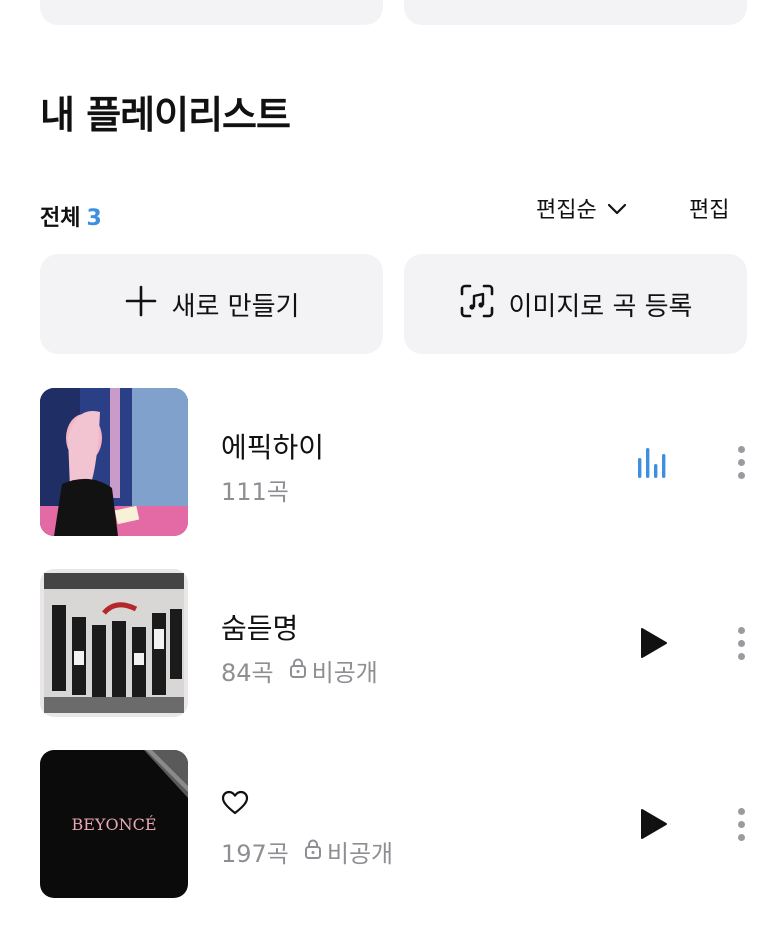 The width and height of the screenshot is (773, 934). Describe the element at coordinates (165, 115) in the screenshot. I see `page-title: 내 플레이리스트` at that location.